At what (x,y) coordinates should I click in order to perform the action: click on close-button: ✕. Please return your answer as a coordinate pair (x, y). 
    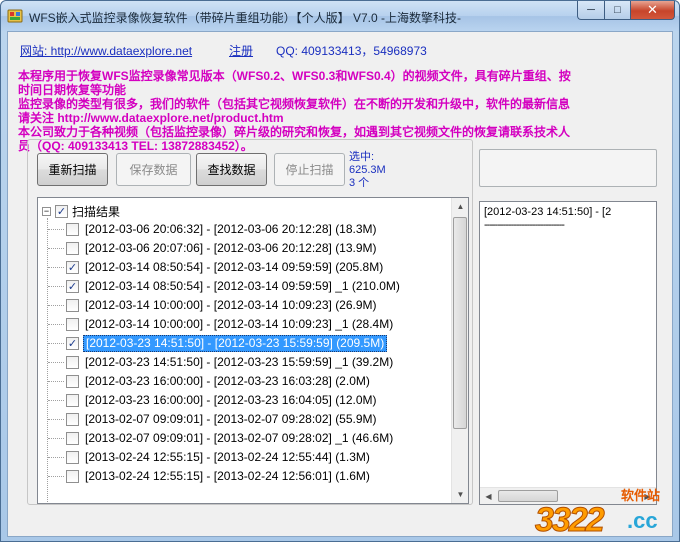
    Looking at the image, I should click on (652, 10).